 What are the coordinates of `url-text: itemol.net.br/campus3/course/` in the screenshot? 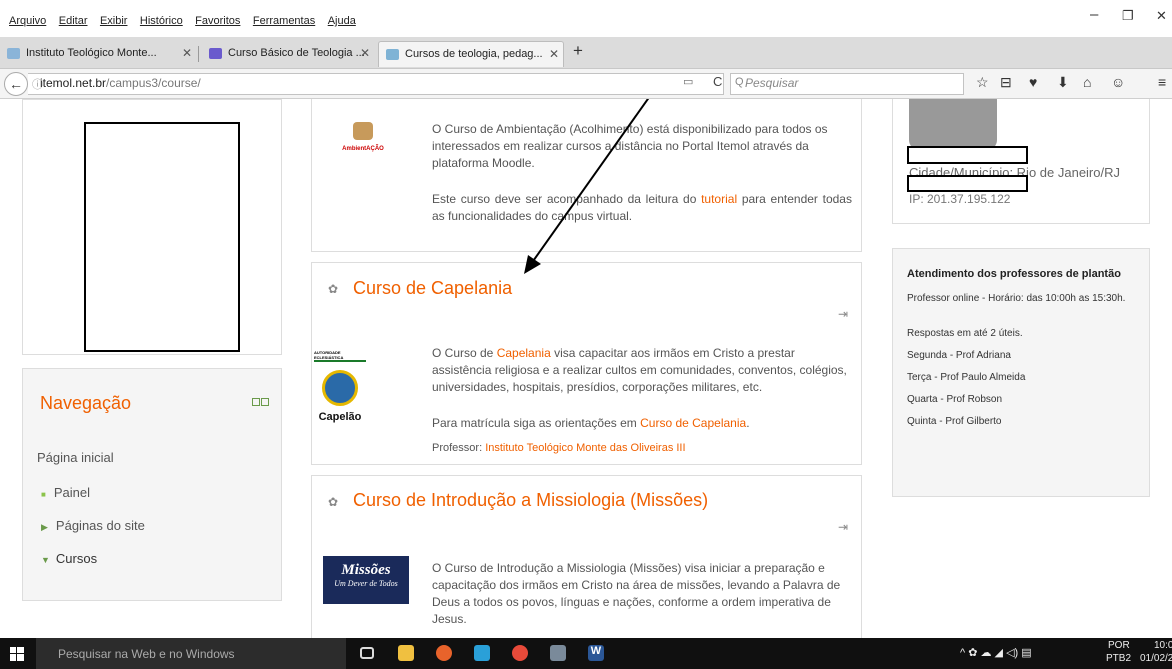 It's located at (120, 83).